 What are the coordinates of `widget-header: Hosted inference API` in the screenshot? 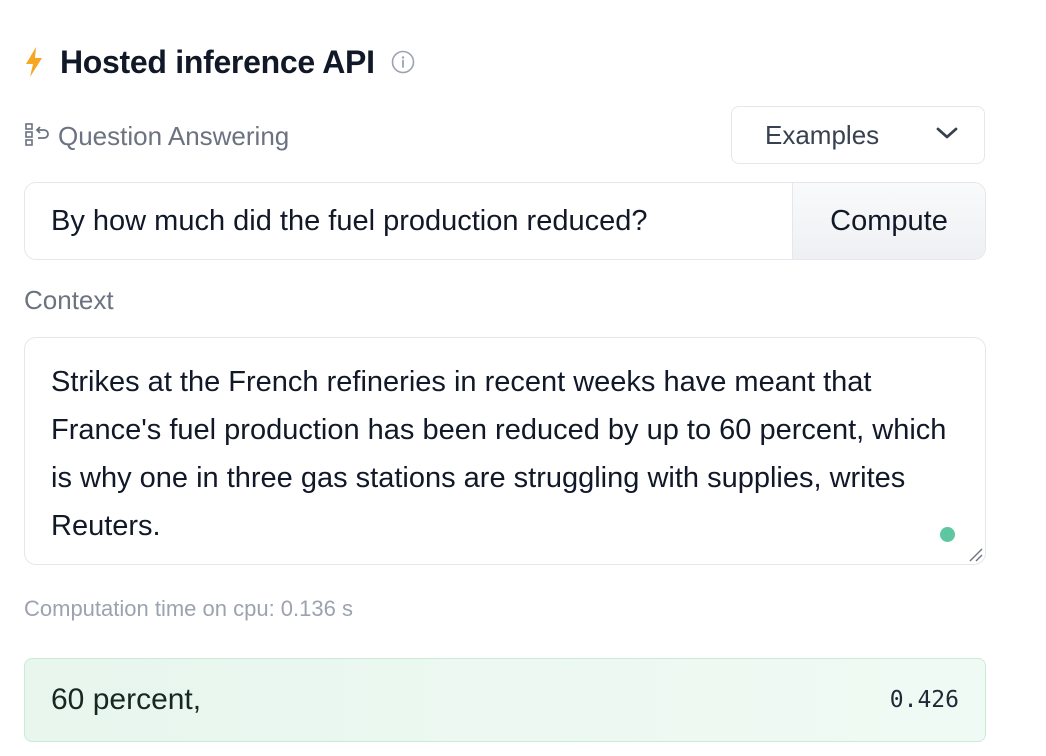 It's located at (219, 62).